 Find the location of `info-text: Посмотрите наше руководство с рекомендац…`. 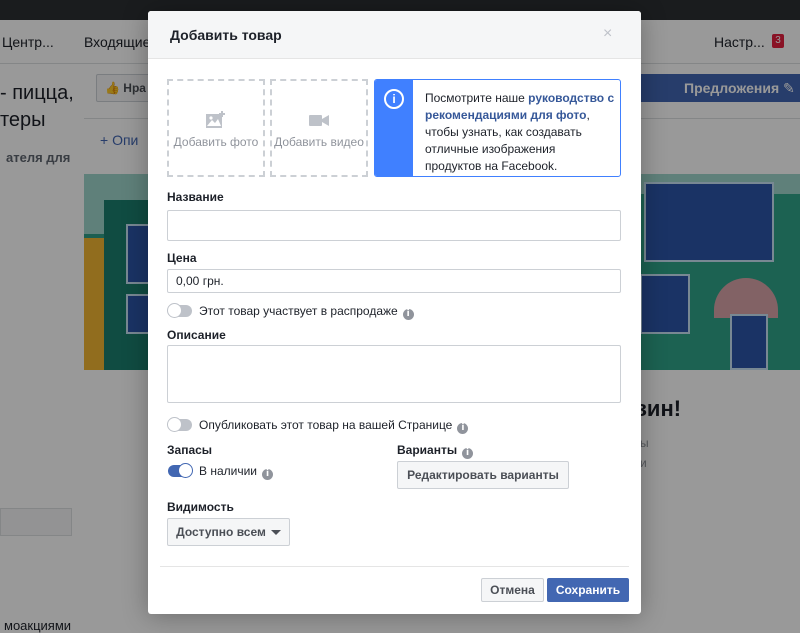

info-text: Посмотрите наше руководство с рекомендац… is located at coordinates (520, 132).